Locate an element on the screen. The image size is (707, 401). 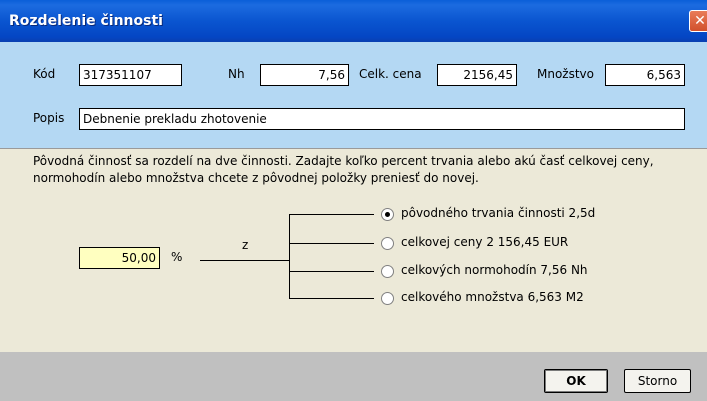
option-quantity-label: celkového množstva 6,563 M2 is located at coordinates (492, 297).